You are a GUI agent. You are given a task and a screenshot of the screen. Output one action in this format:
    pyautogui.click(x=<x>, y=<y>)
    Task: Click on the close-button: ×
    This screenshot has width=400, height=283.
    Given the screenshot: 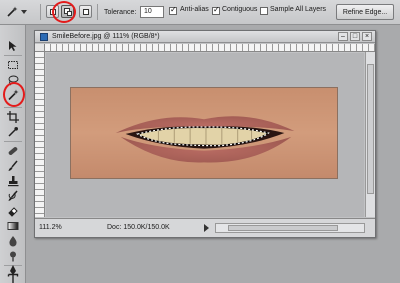 What is the action you would take?
    pyautogui.click(x=367, y=36)
    